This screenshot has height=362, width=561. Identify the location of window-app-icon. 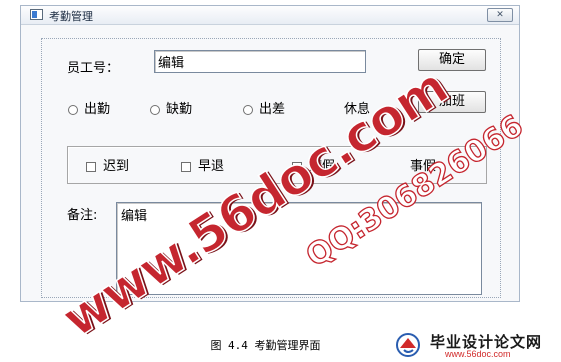
(36, 14).